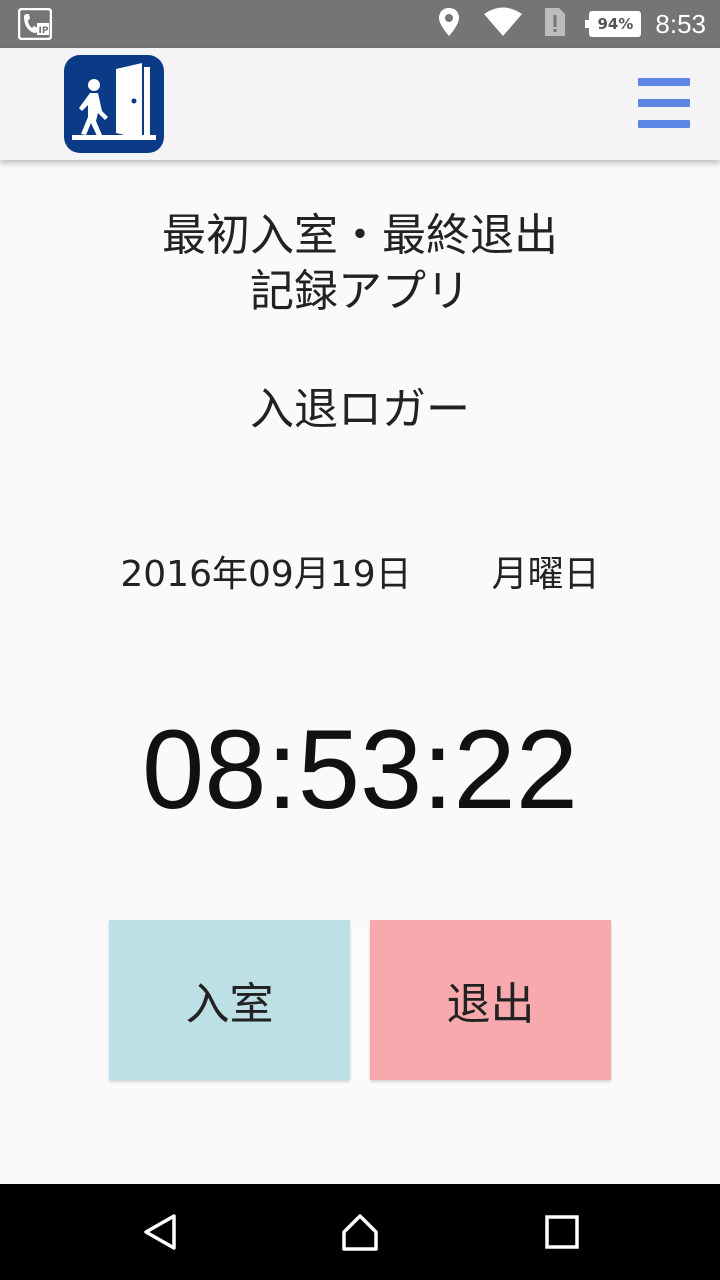 The height and width of the screenshot is (1280, 720). I want to click on date-row: 2016年09月19日 月曜日, so click(360, 575).